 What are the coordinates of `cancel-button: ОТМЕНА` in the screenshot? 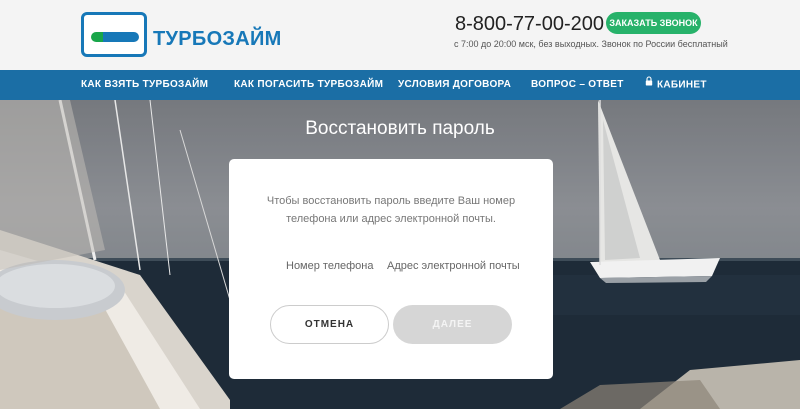 It's located at (329, 324).